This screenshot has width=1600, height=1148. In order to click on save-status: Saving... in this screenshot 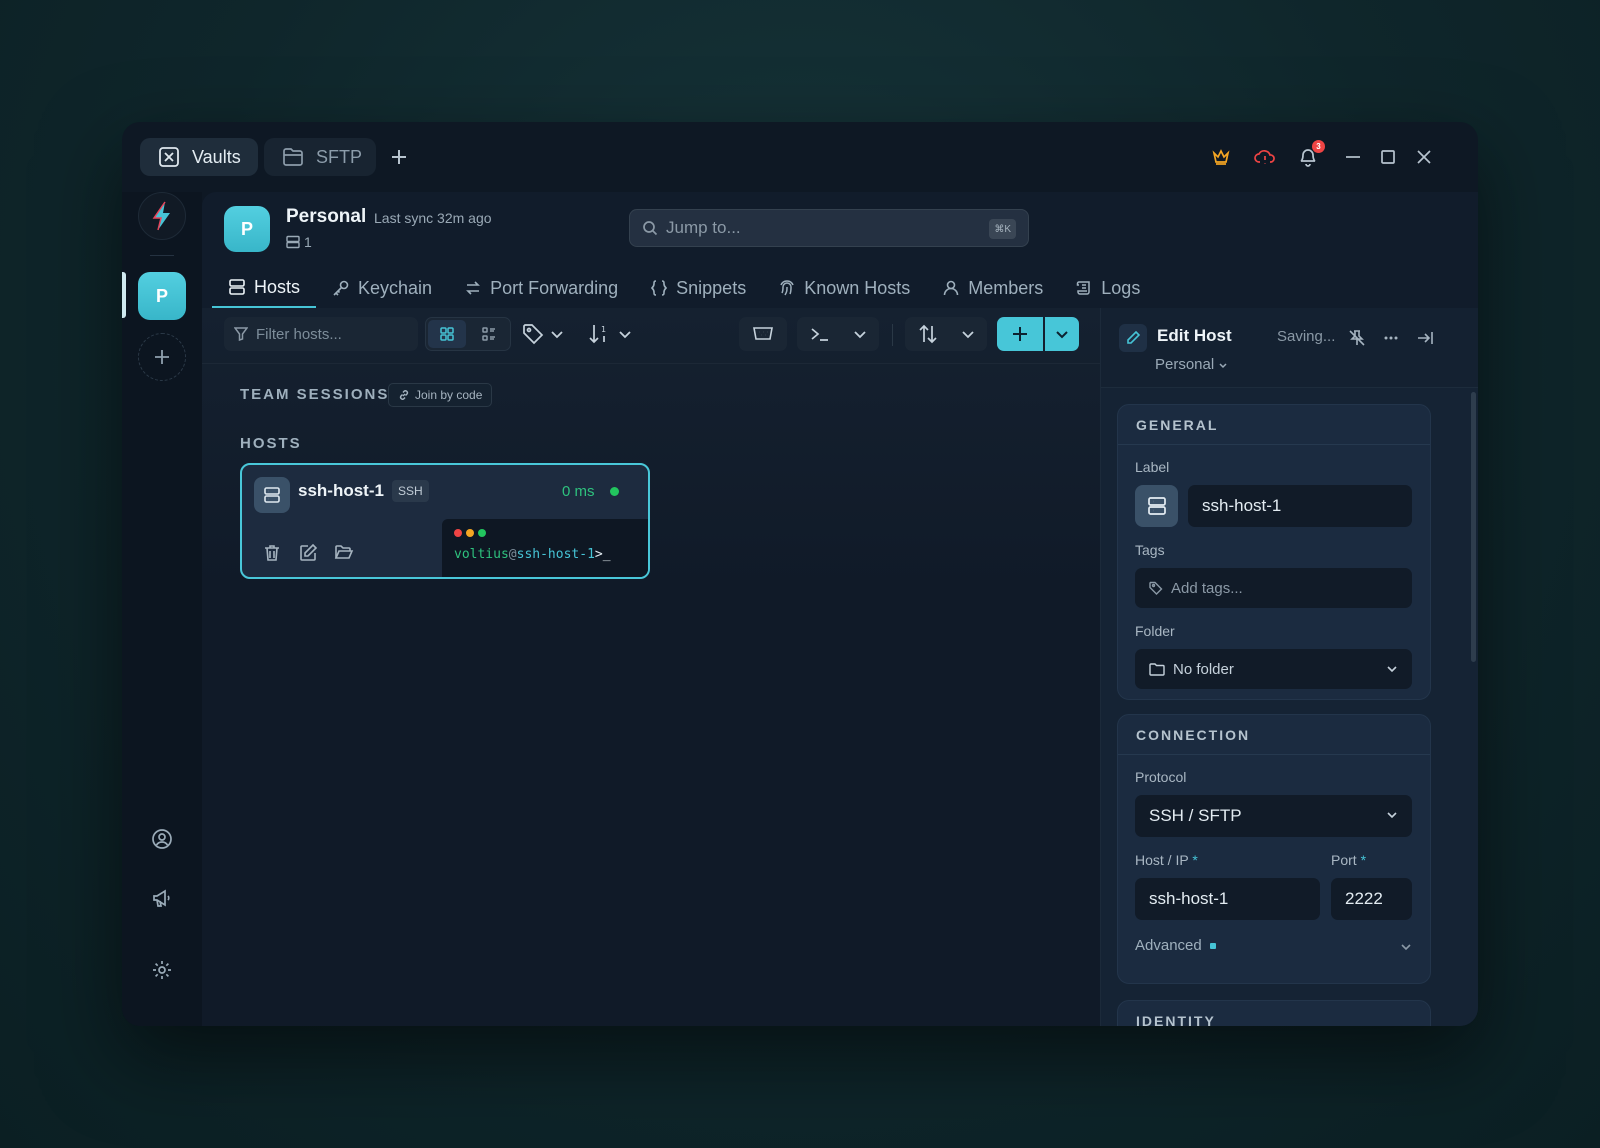, I will do `click(1306, 336)`.